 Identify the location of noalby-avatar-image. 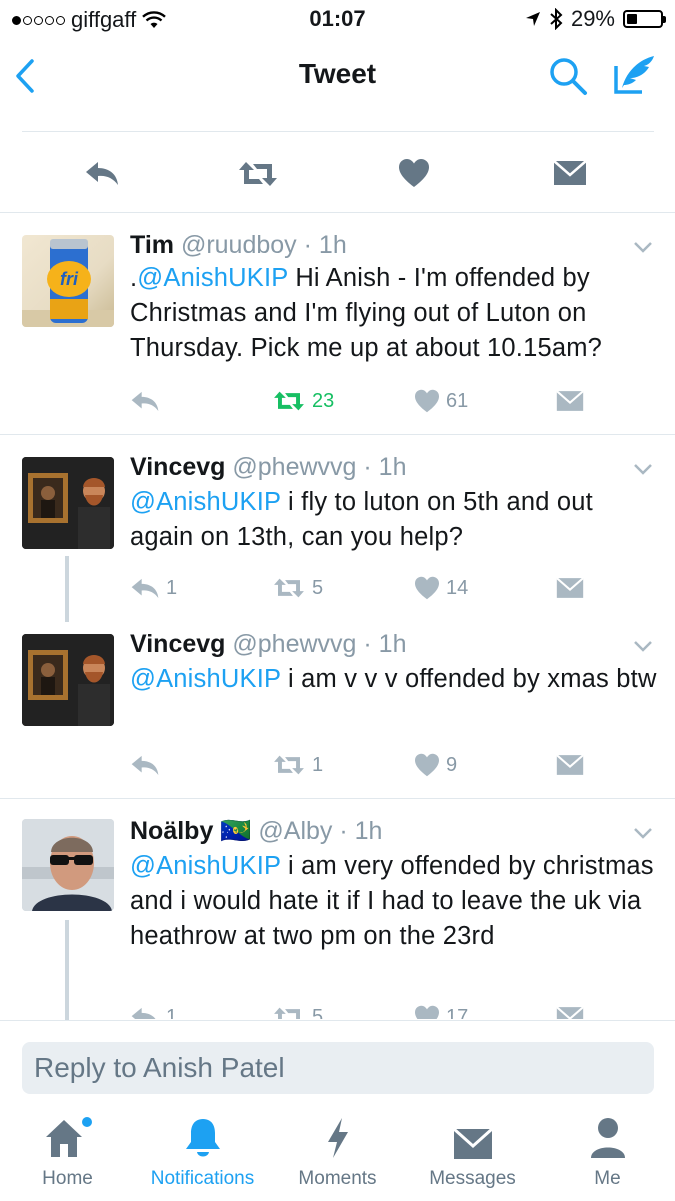
(68, 865).